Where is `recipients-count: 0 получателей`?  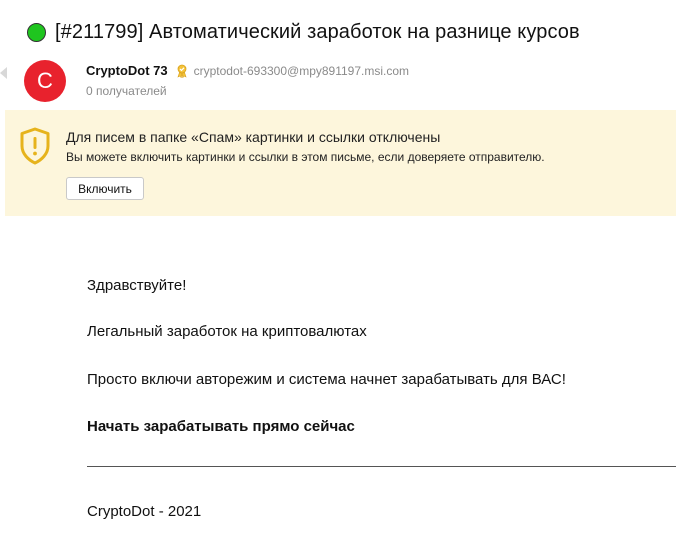
recipients-count: 0 получателей is located at coordinates (126, 91).